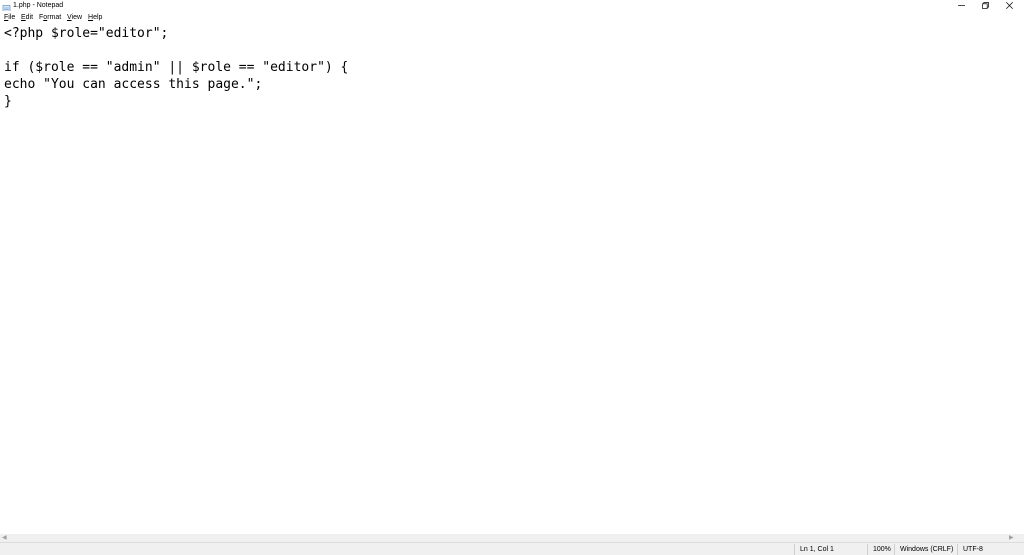 The image size is (1024, 555). What do you see at coordinates (1020, 278) in the screenshot?
I see `vertical-scrollbar` at bounding box center [1020, 278].